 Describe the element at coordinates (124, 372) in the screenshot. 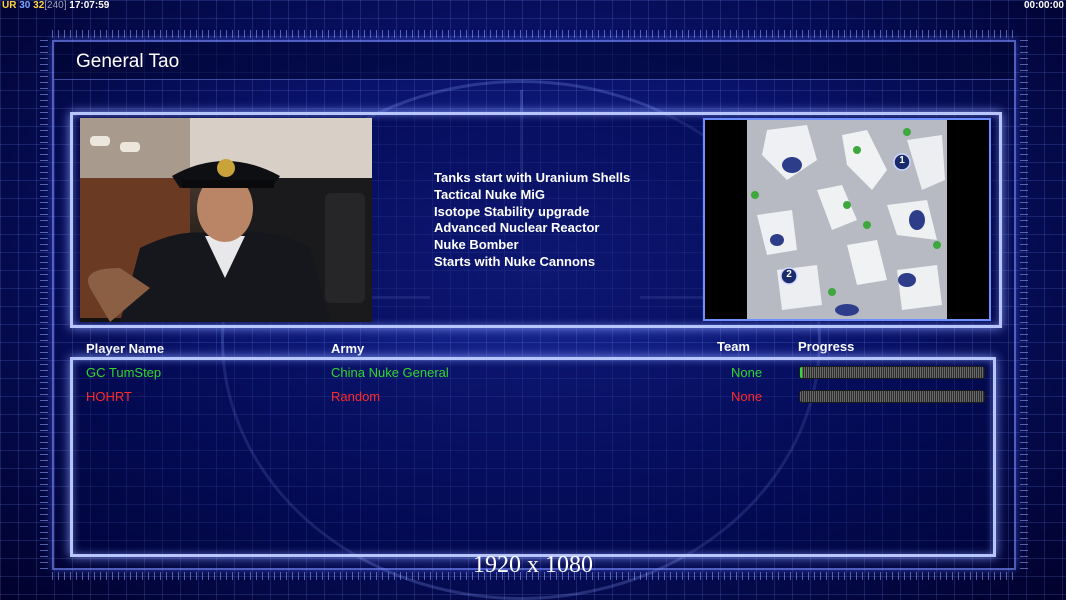

I see `player-name: GC TumStep` at that location.